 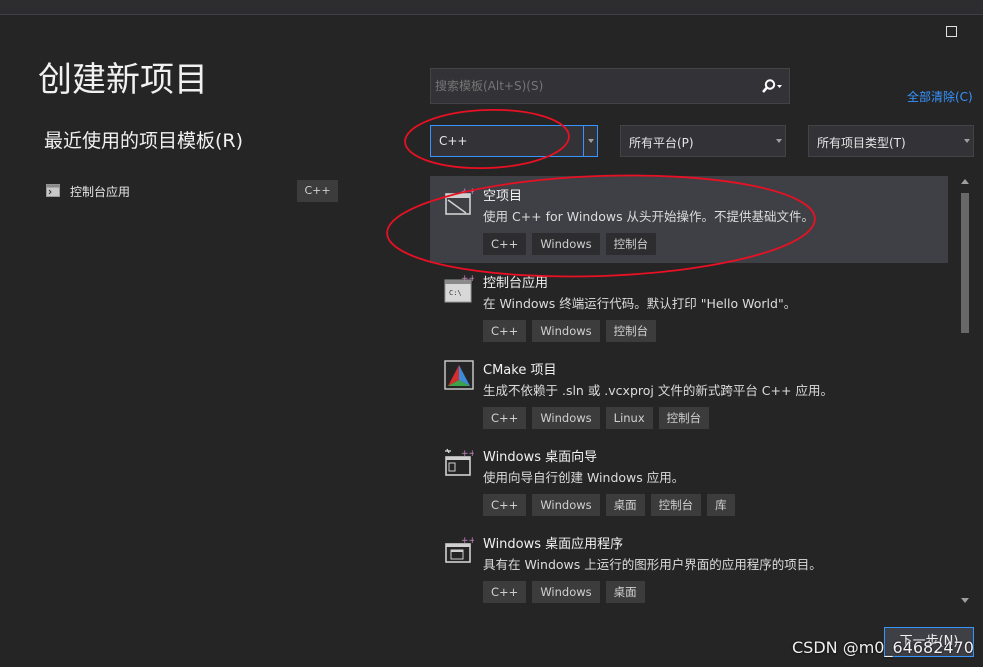 What do you see at coordinates (540, 457) in the screenshot?
I see `template-name: Windows 桌面向导` at bounding box center [540, 457].